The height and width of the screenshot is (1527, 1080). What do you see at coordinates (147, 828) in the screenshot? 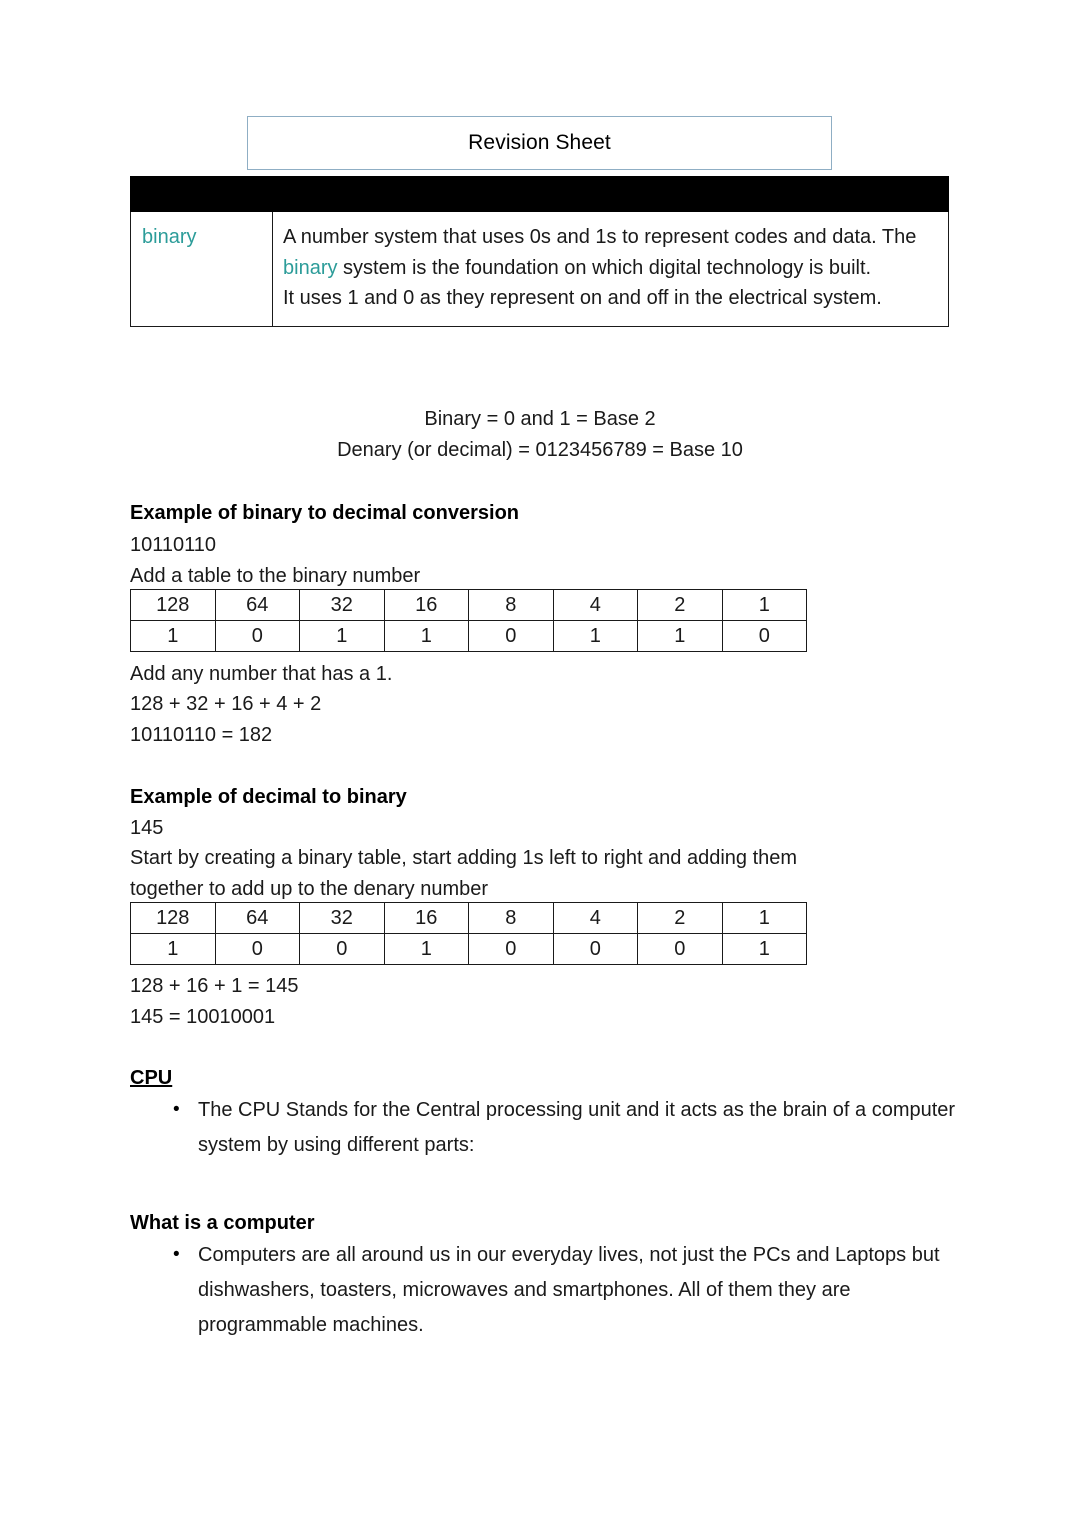
I see `decimal-to-binary-number: 145` at bounding box center [147, 828].